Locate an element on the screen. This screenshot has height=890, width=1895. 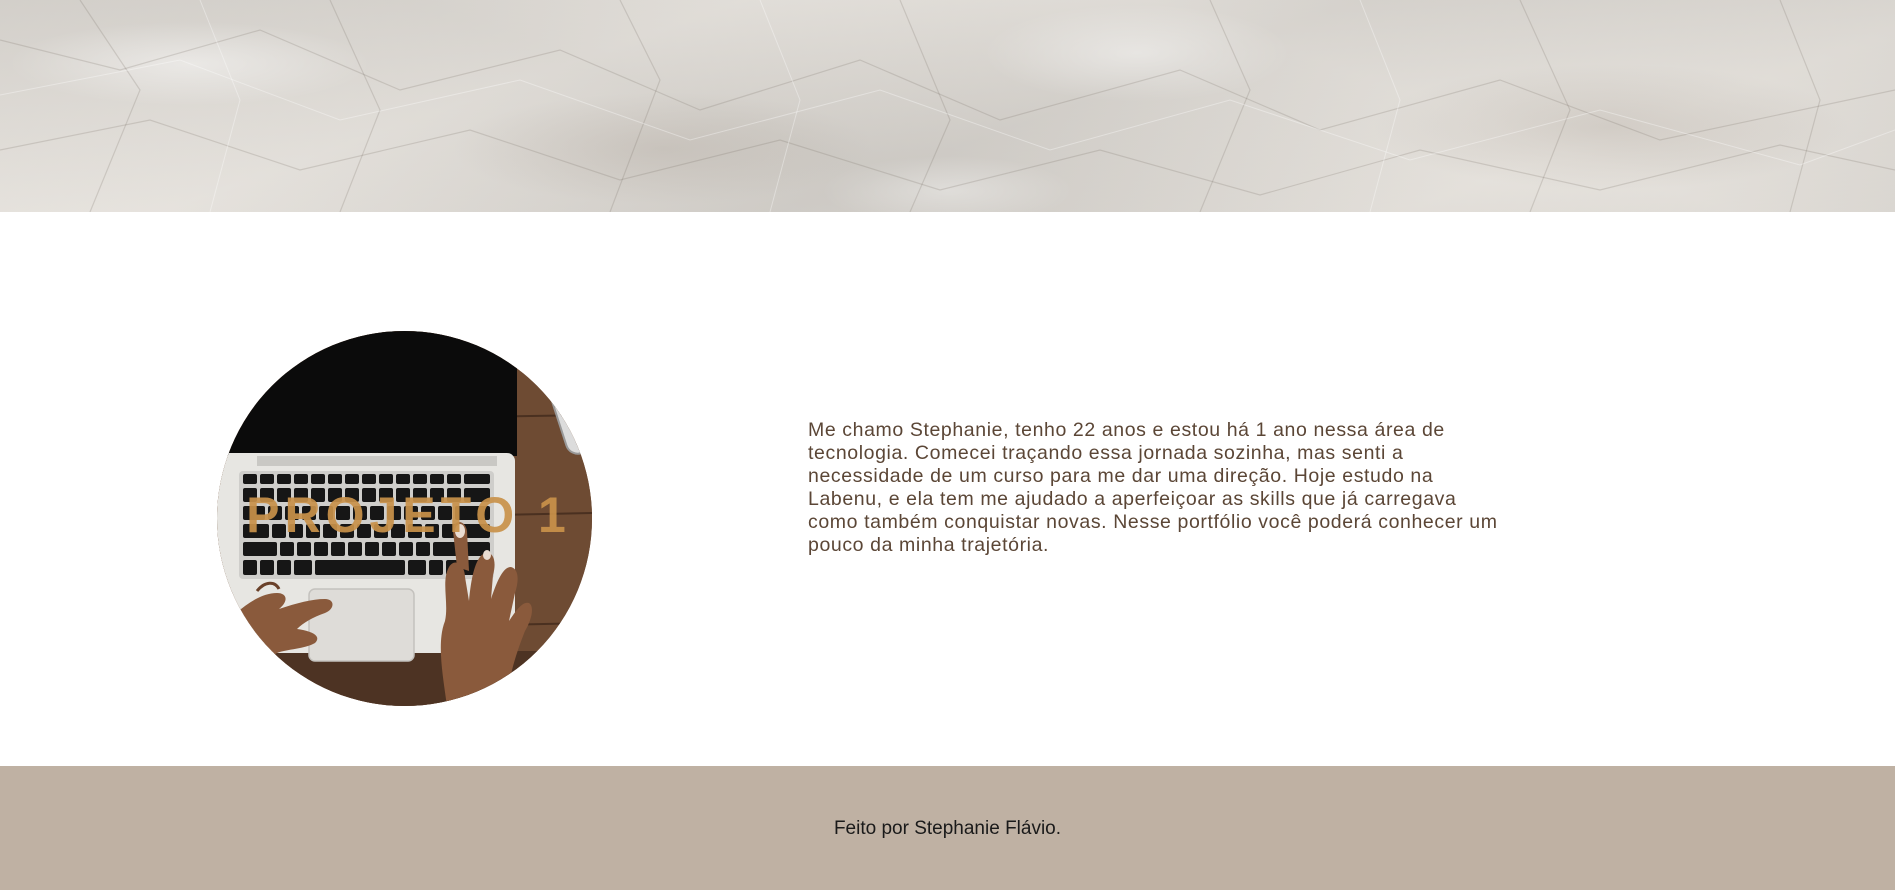
footer: Feito por Stephanie Flávio. is located at coordinates (947, 828).